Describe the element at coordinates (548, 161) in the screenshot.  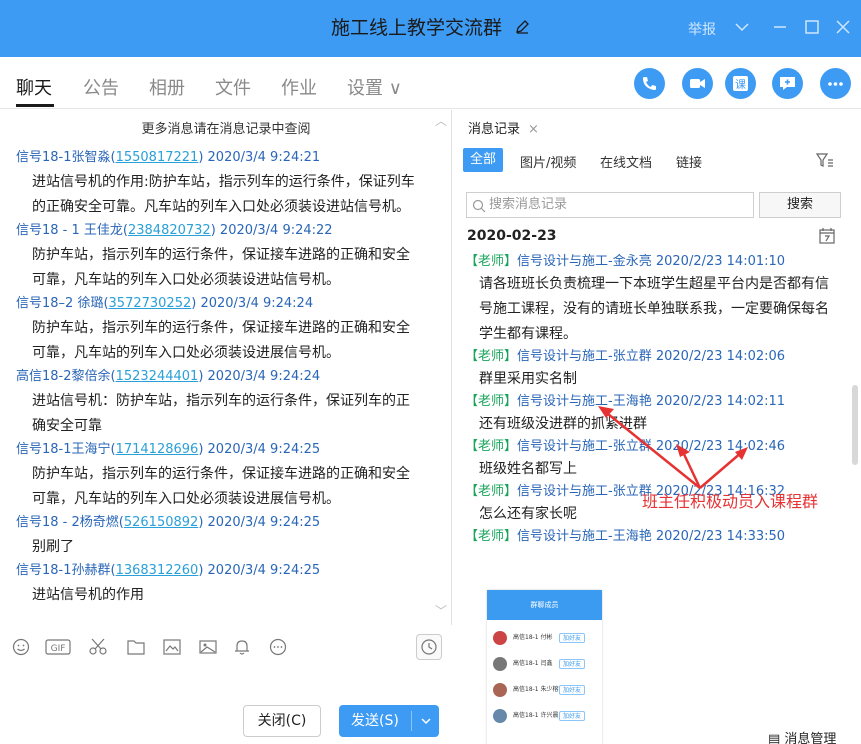
I see `filter-media: 图片/视频` at that location.